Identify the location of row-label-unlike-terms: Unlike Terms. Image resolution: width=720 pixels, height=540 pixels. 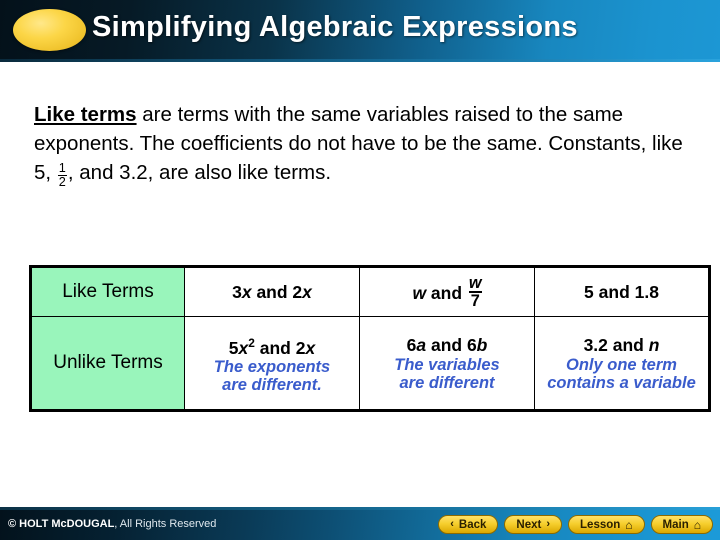
(107, 363).